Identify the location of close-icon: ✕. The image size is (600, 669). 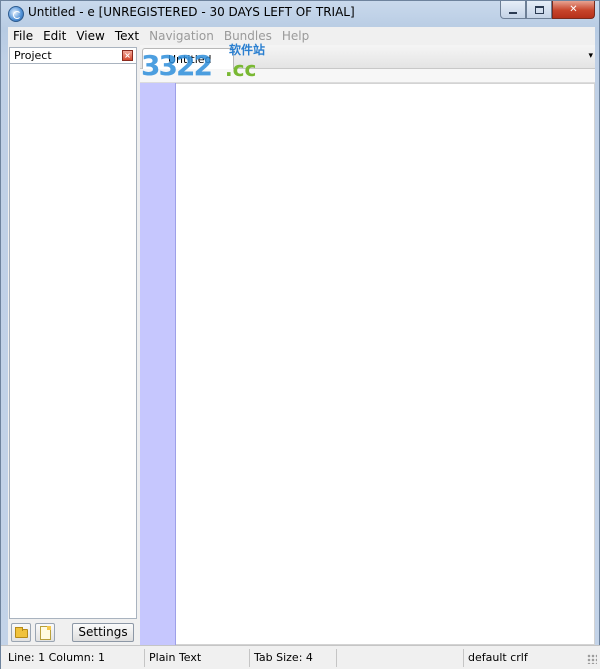
(573, 9).